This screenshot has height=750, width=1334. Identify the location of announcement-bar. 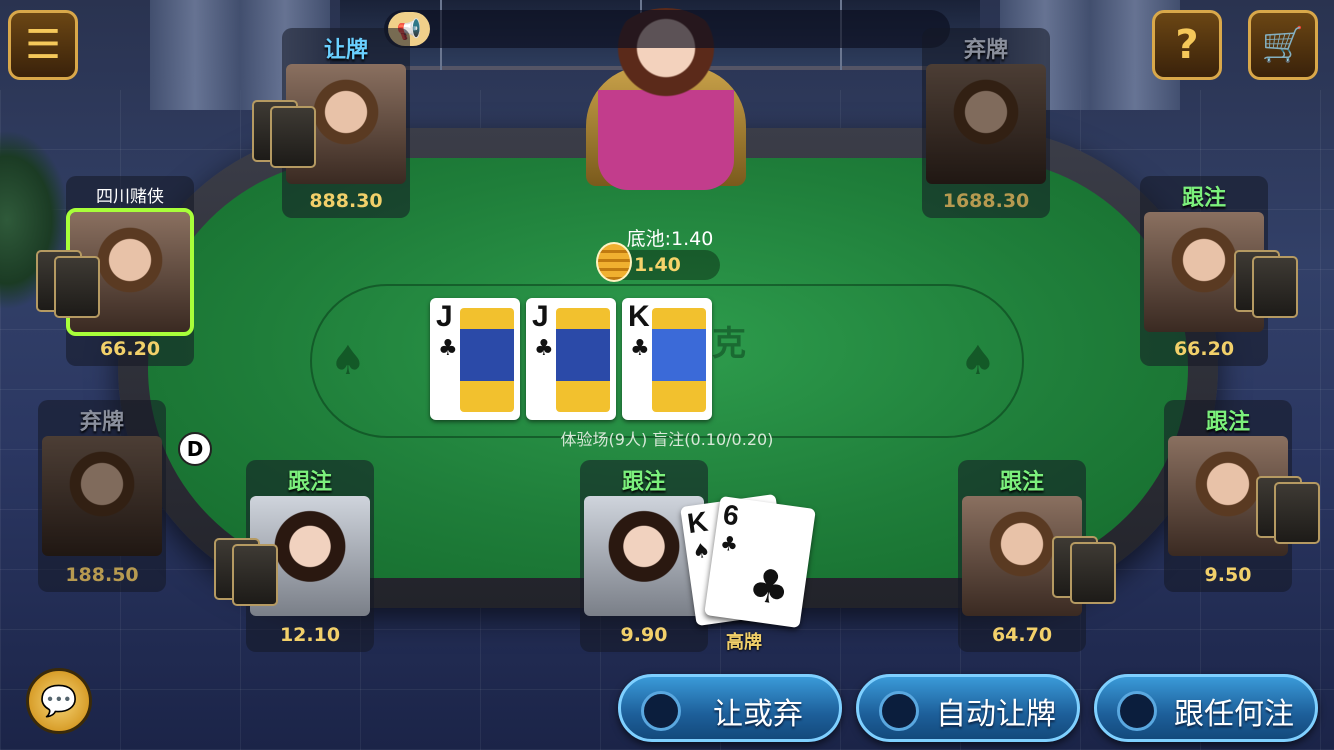
(667, 29).